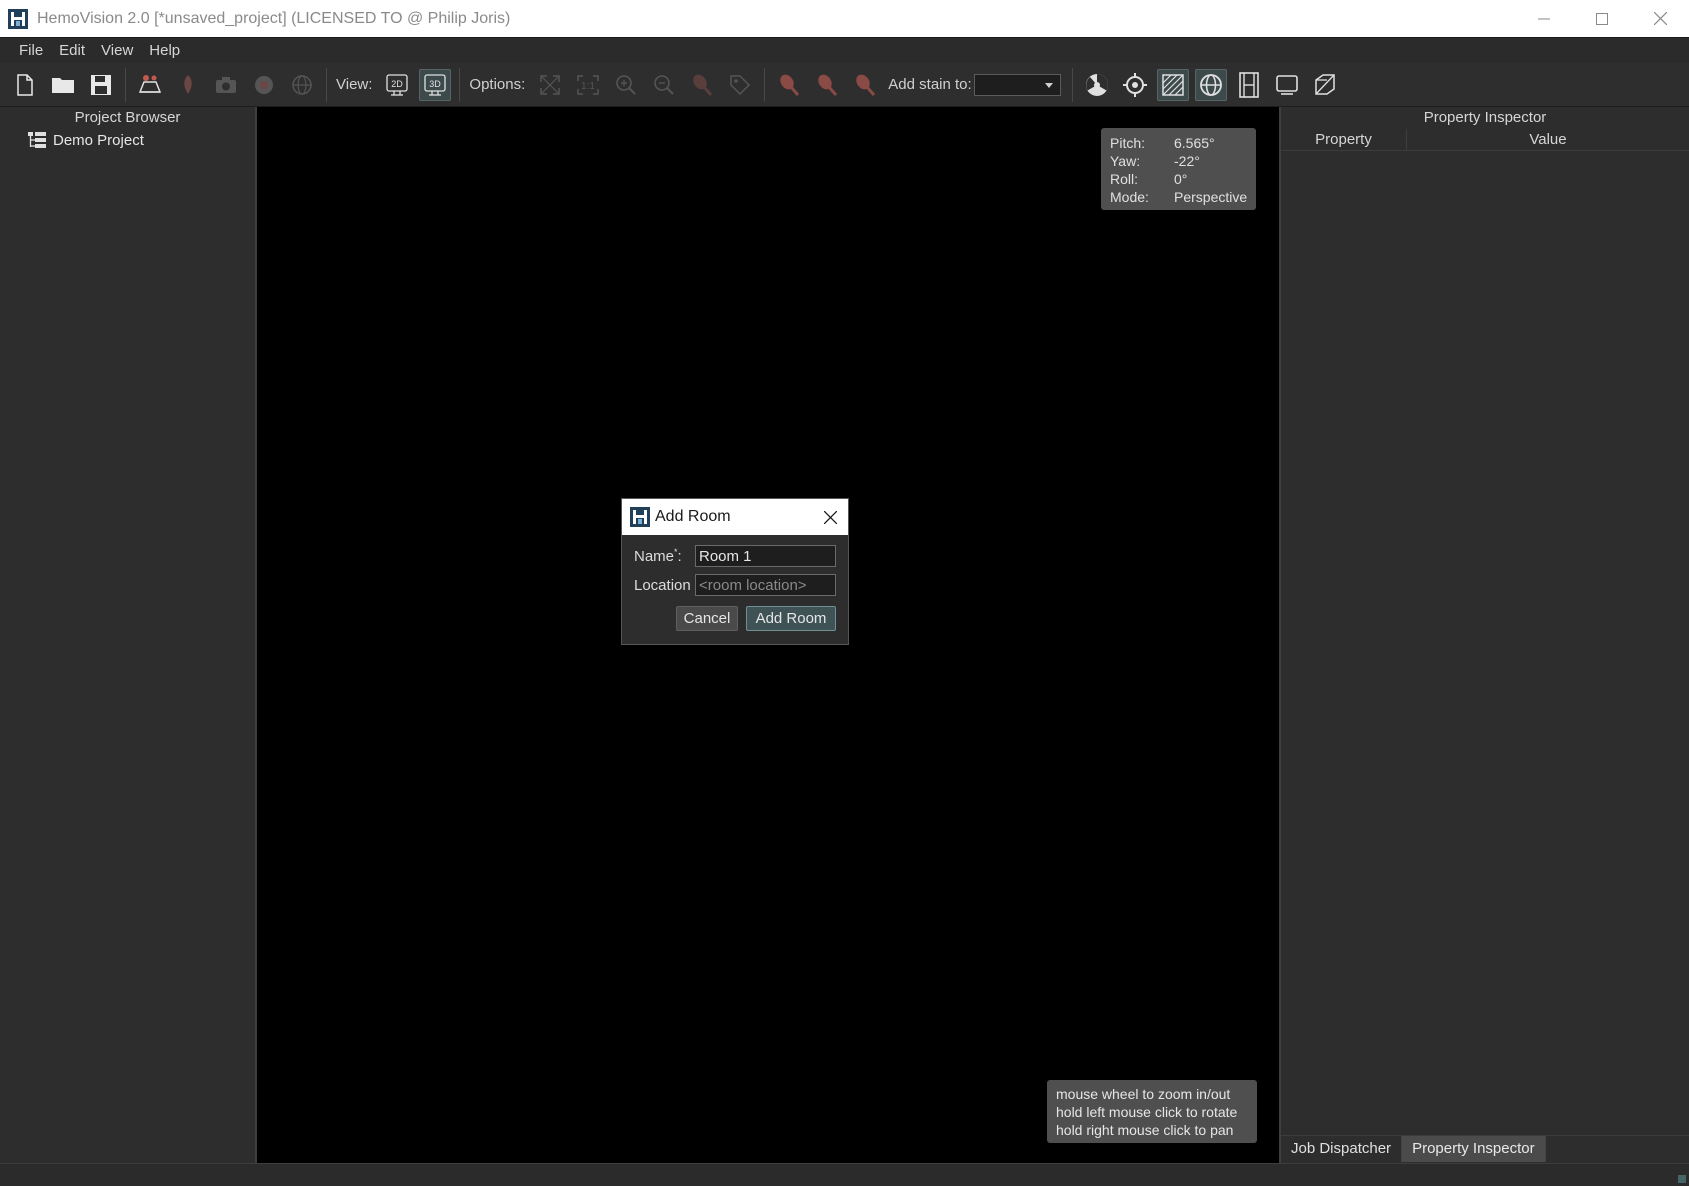 The width and height of the screenshot is (1689, 1186). I want to click on pitch-value: 6.565°, so click(1194, 143).